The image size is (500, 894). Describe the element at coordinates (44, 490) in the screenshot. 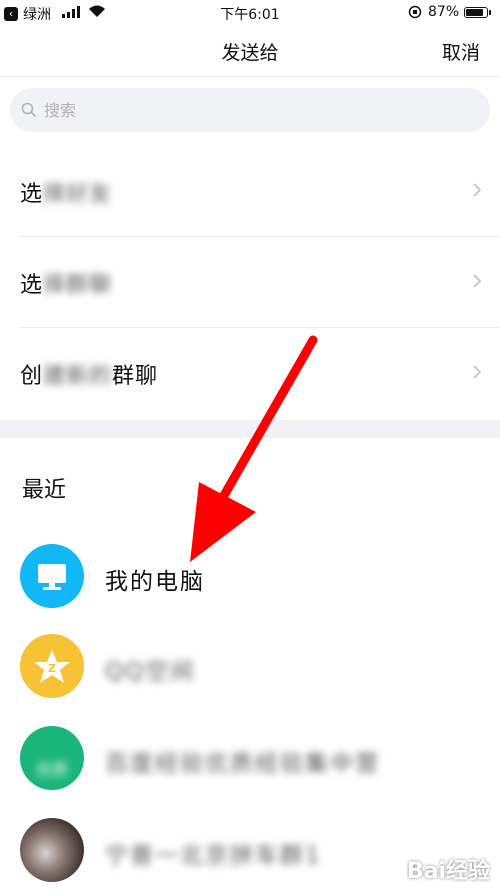

I see `recent-section-title: 最近` at that location.